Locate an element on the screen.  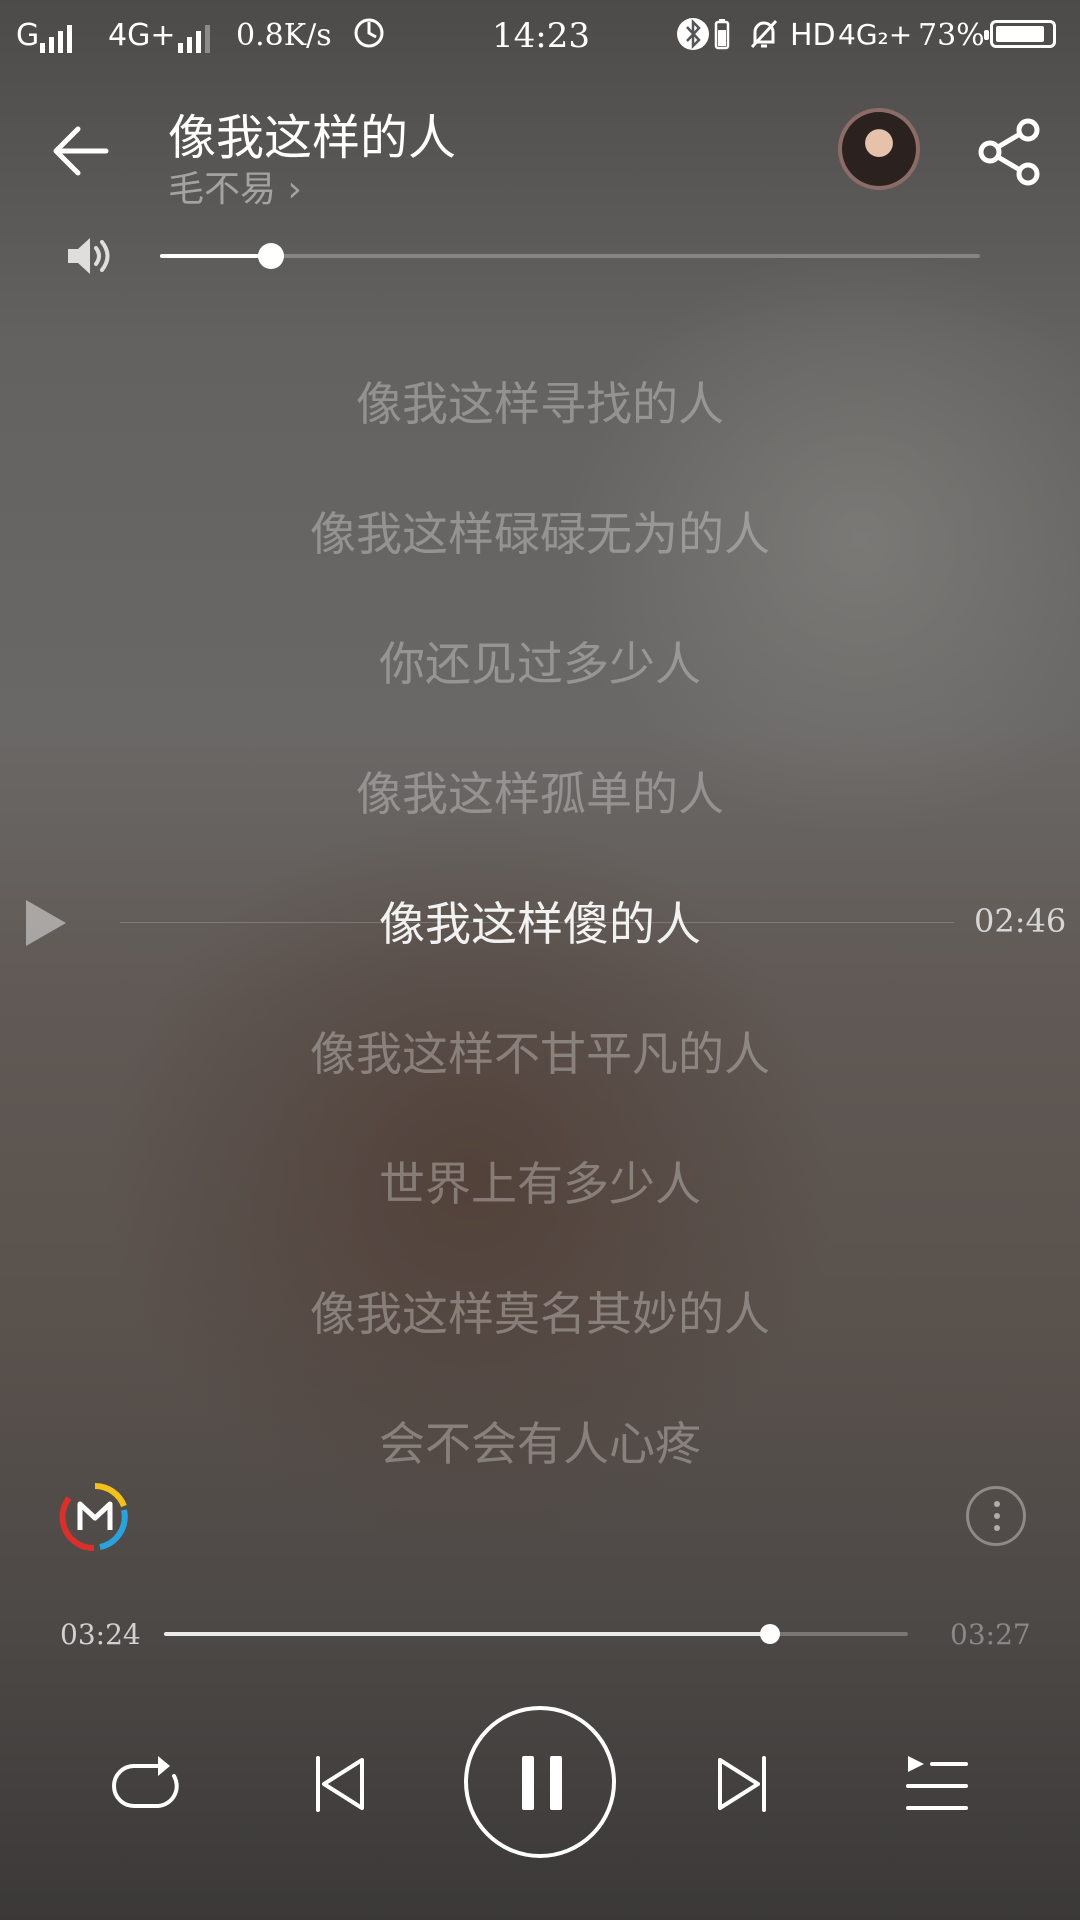
net-speed-label: 0.8K/s is located at coordinates (284, 35).